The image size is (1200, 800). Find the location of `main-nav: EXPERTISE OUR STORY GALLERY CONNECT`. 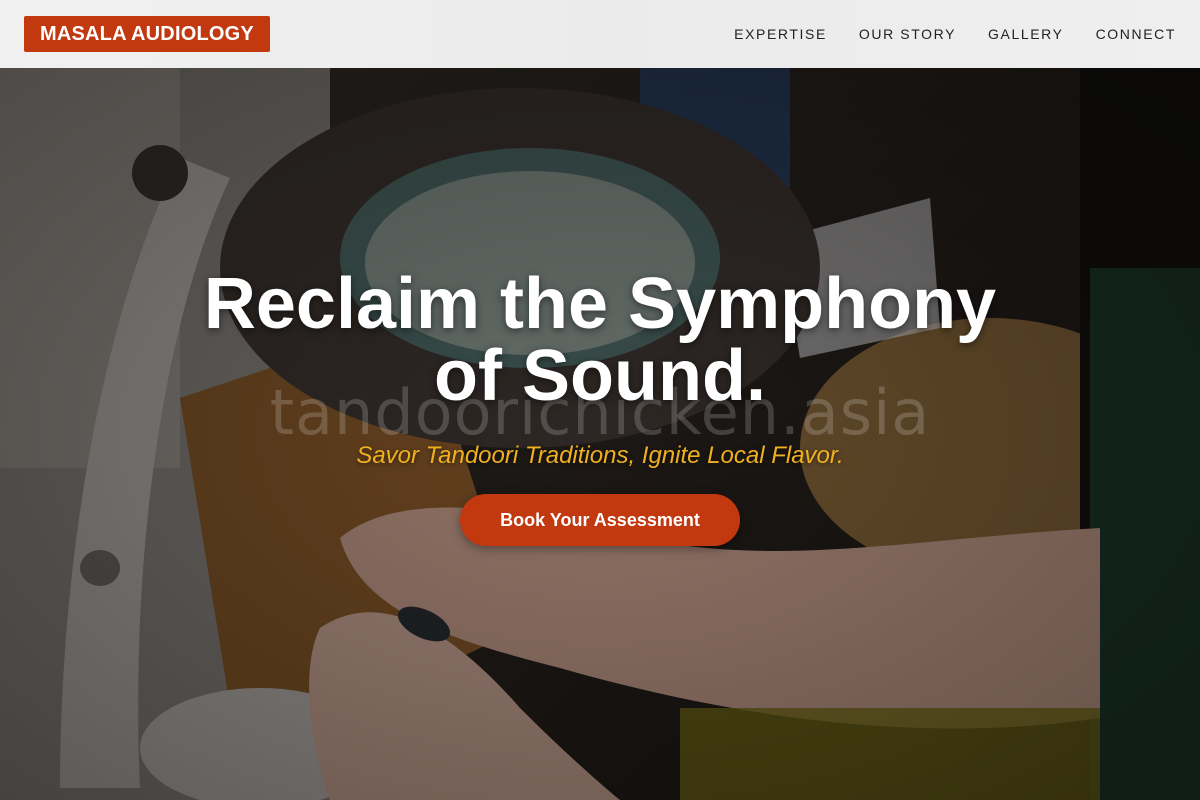

main-nav: EXPERTISE OUR STORY GALLERY CONNECT is located at coordinates (955, 34).